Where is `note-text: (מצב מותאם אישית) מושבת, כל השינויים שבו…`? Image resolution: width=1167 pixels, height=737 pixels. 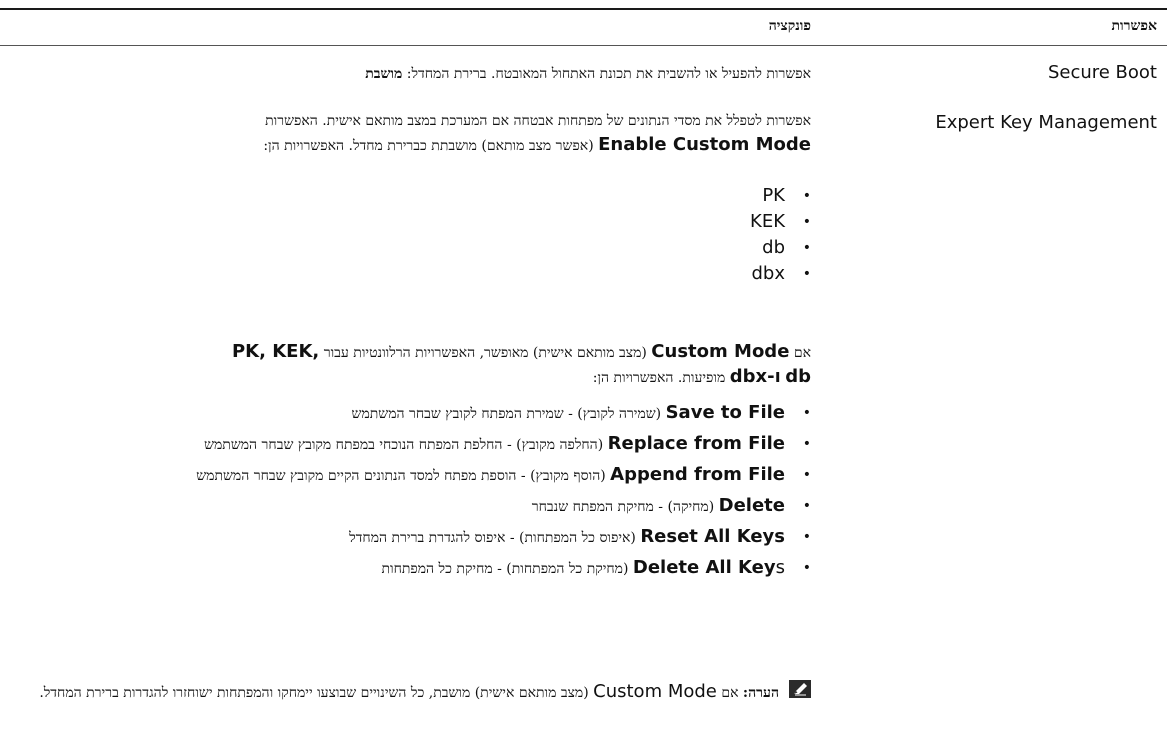 note-text: (מצב מותאם אישית) מושבת, כל השינויים שבו… is located at coordinates (314, 693).